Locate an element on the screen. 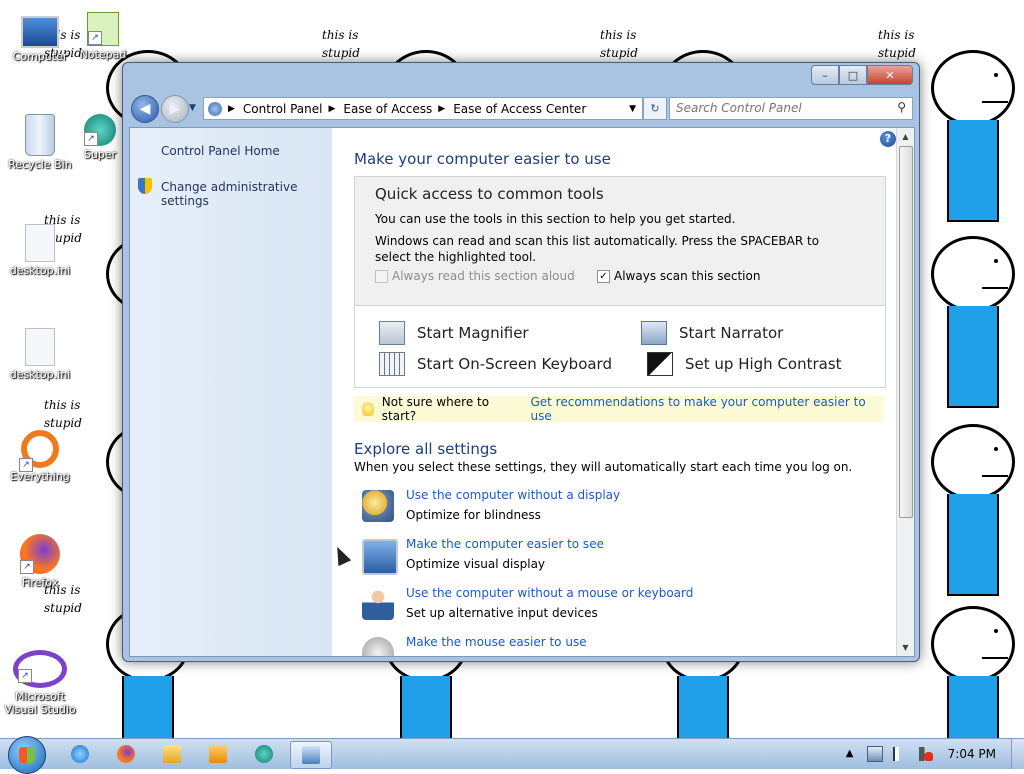 The image size is (1024, 774). vertical-scrollbar: ▲ ▼ is located at coordinates (905, 392).